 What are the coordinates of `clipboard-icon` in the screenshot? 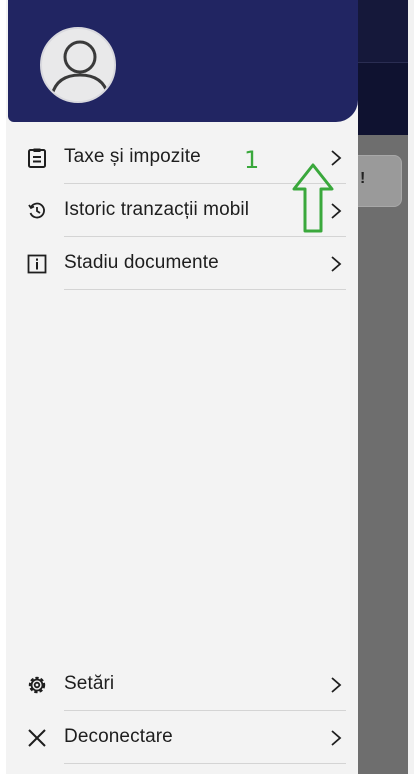 It's located at (37, 158).